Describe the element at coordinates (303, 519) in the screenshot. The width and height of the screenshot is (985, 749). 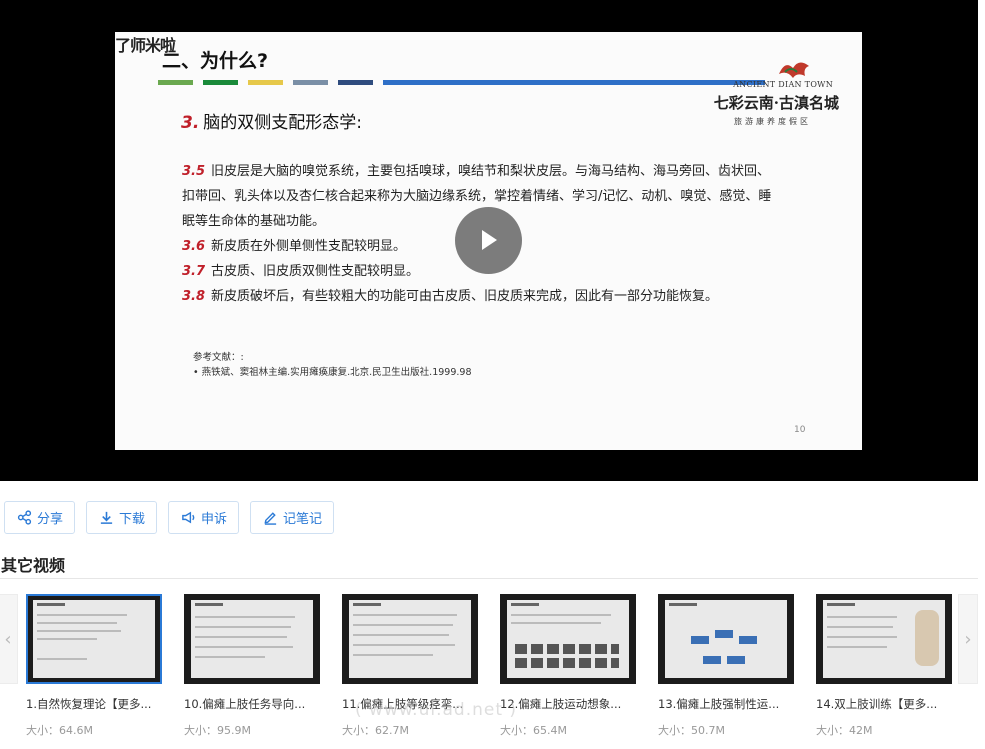
I see `take-notes-label: 记笔记` at that location.